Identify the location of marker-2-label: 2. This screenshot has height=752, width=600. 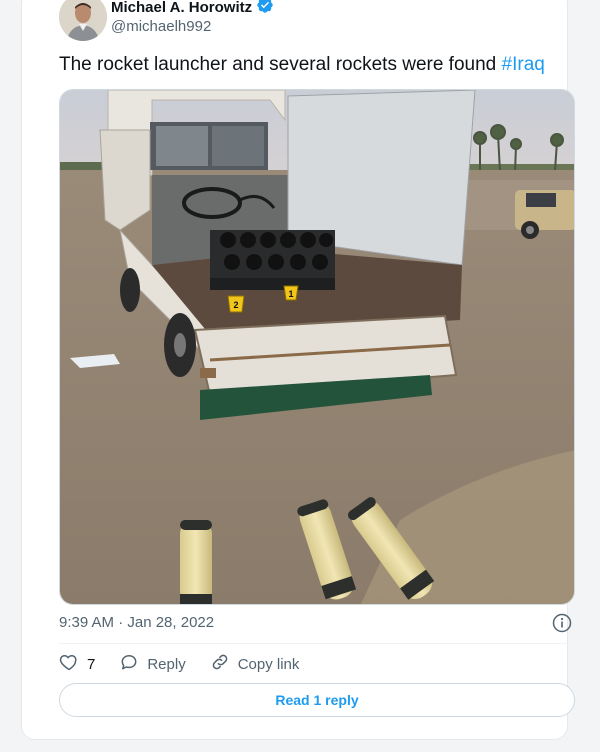
(235, 305).